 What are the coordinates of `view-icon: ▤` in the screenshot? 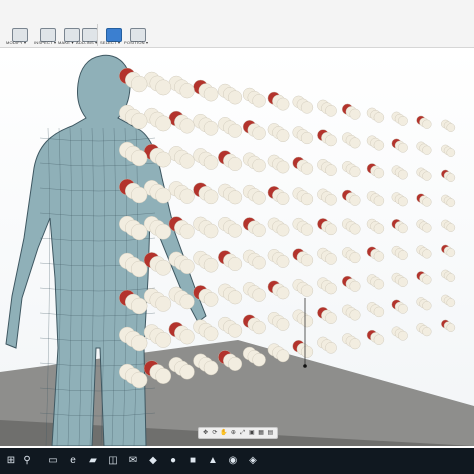 It's located at (270, 433).